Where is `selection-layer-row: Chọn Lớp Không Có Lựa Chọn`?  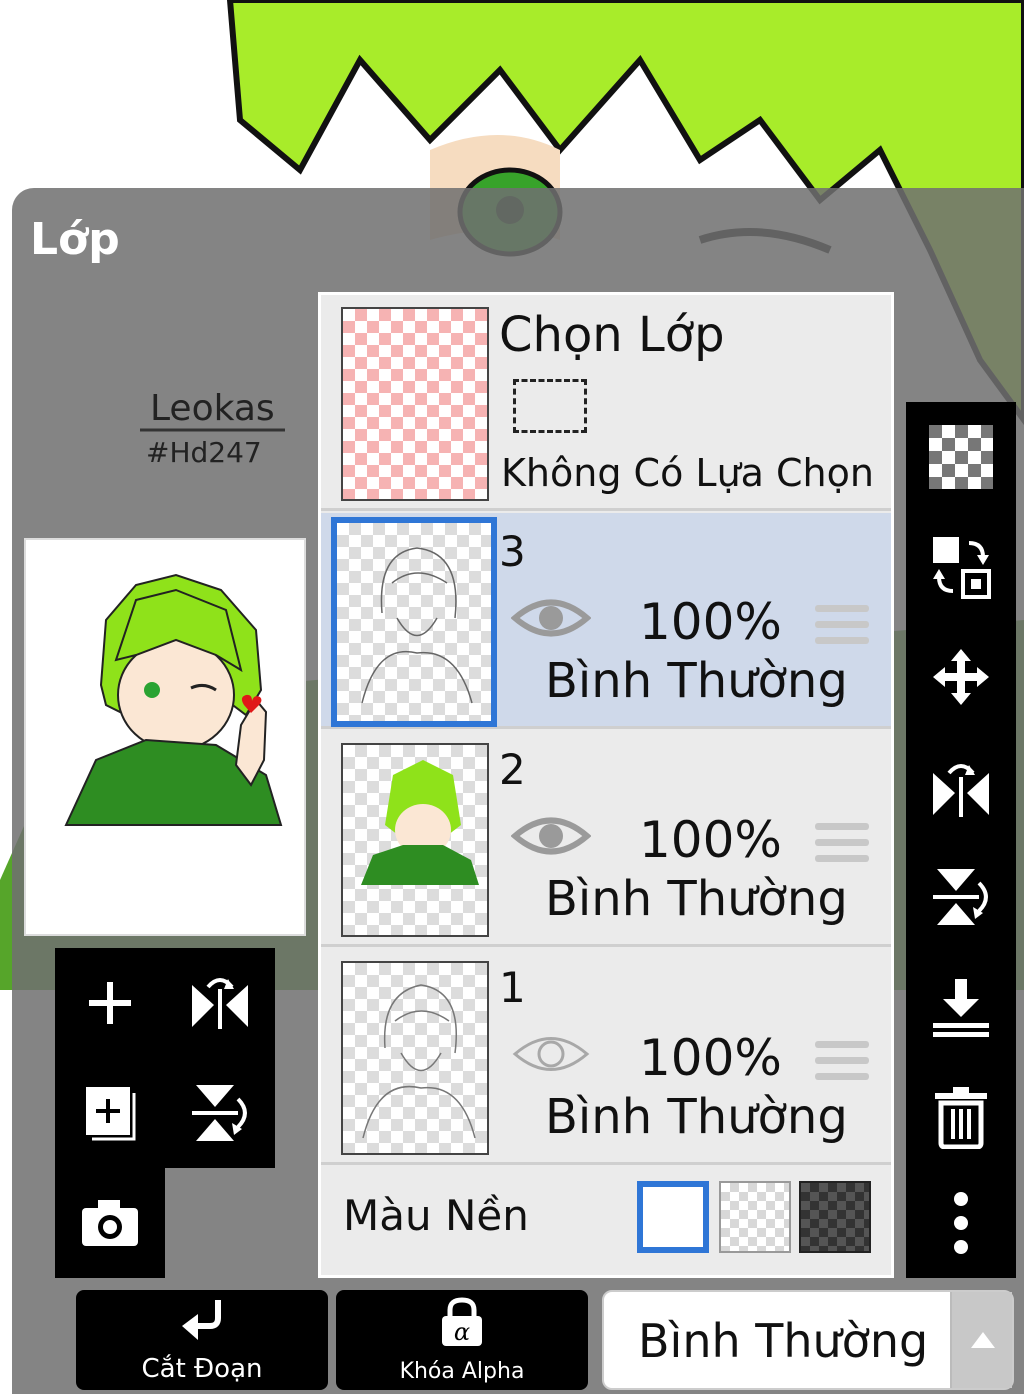
selection-layer-row: Chọn Lớp Không Có Lựa Chọn is located at coordinates (606, 403).